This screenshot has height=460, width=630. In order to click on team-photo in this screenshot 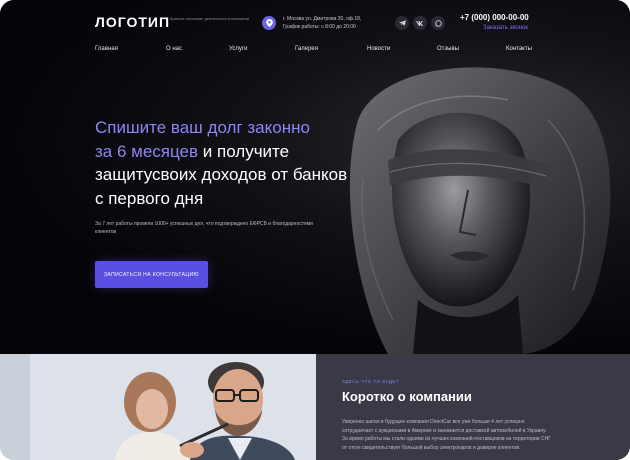, I will do `click(158, 407)`.